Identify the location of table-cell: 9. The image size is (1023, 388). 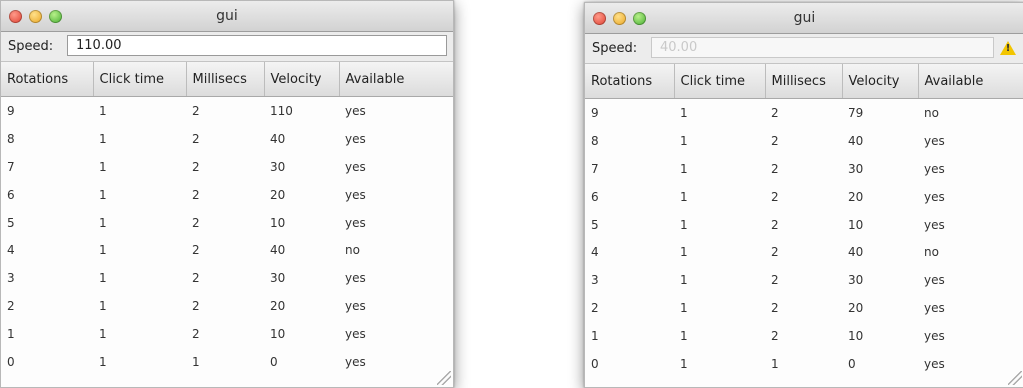
(11, 110).